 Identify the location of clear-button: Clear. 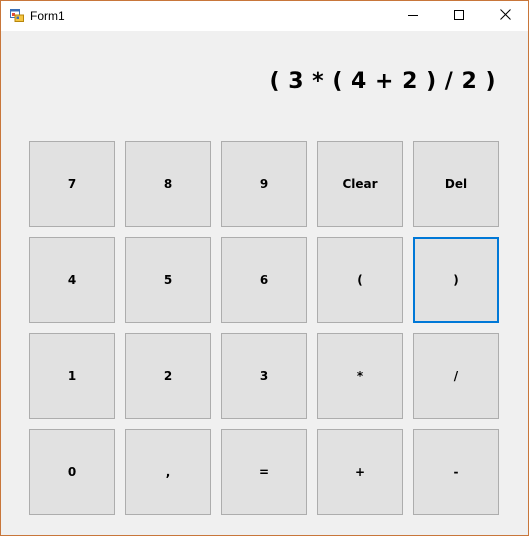
(360, 184).